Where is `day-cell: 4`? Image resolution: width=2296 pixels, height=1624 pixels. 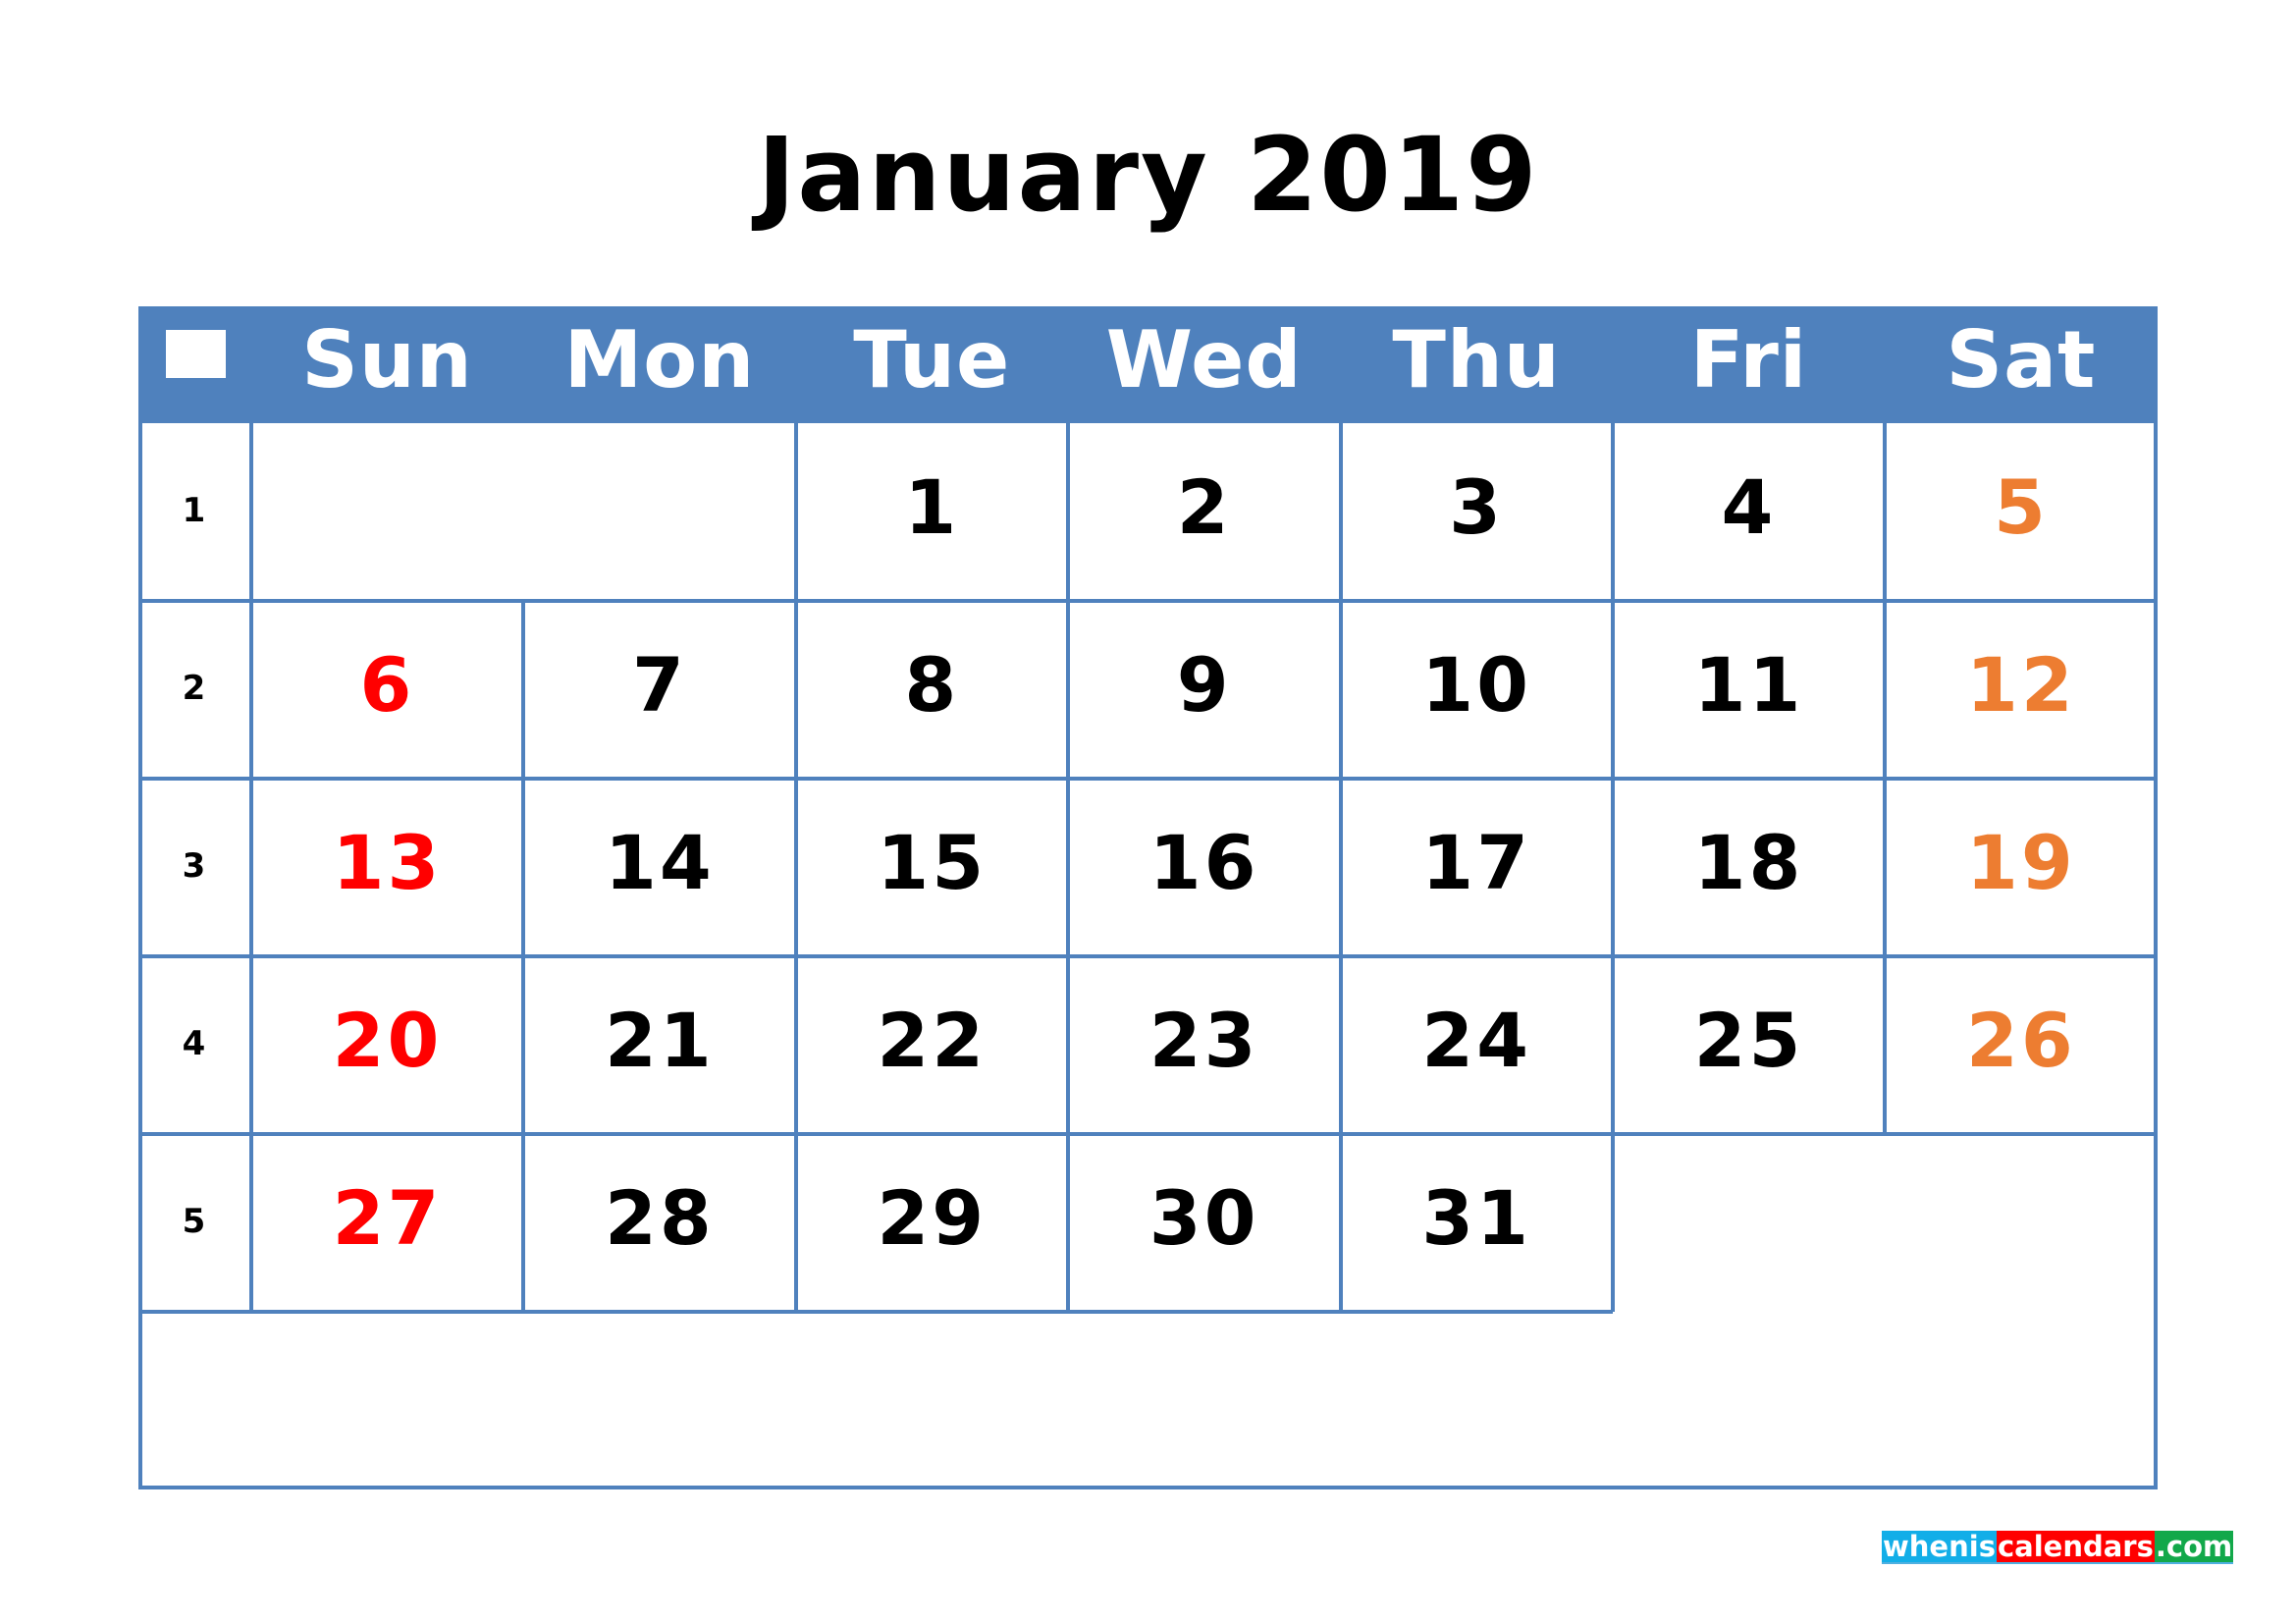
day-cell: 4 is located at coordinates (1749, 507).